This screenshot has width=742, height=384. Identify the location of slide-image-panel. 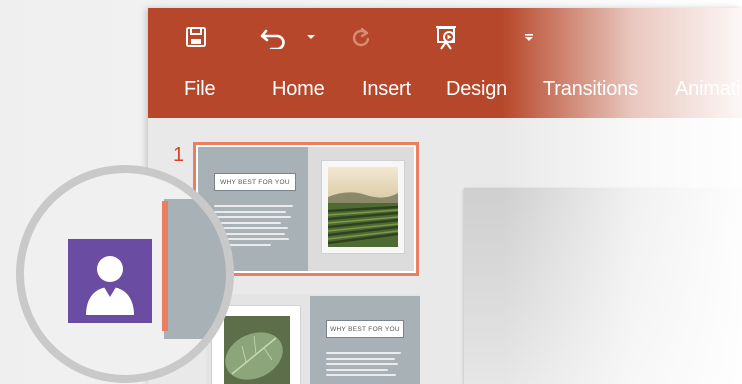
(361, 209).